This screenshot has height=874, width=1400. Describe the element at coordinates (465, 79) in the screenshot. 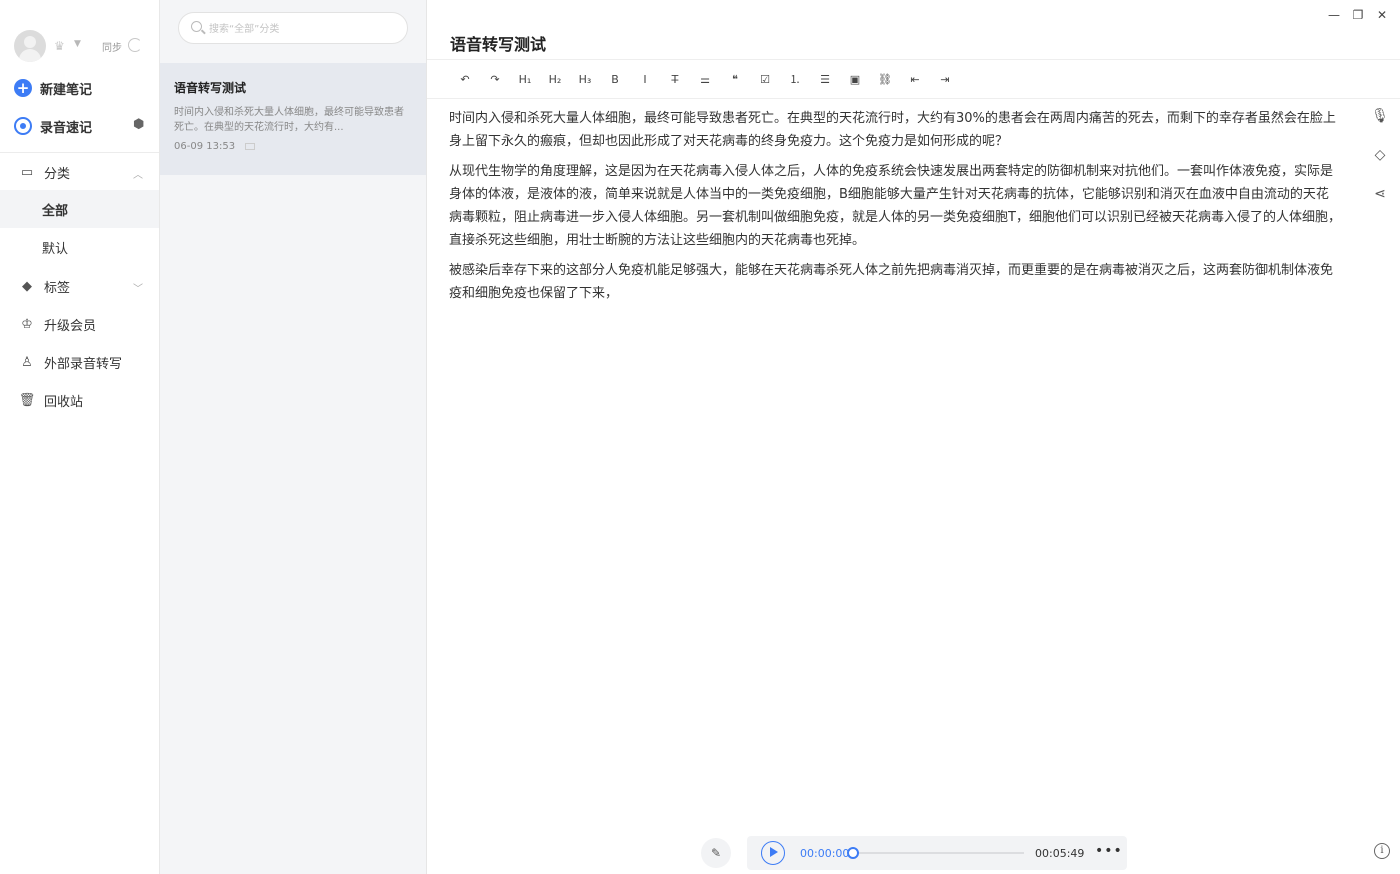

I see `undo-icon: ↶` at that location.